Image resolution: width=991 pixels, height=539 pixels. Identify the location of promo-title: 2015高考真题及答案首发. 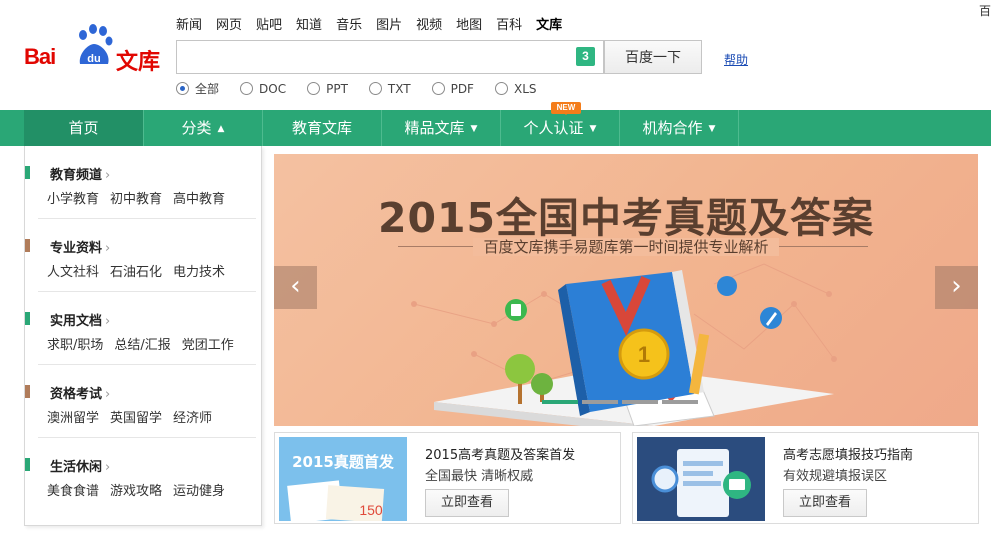
(500, 453).